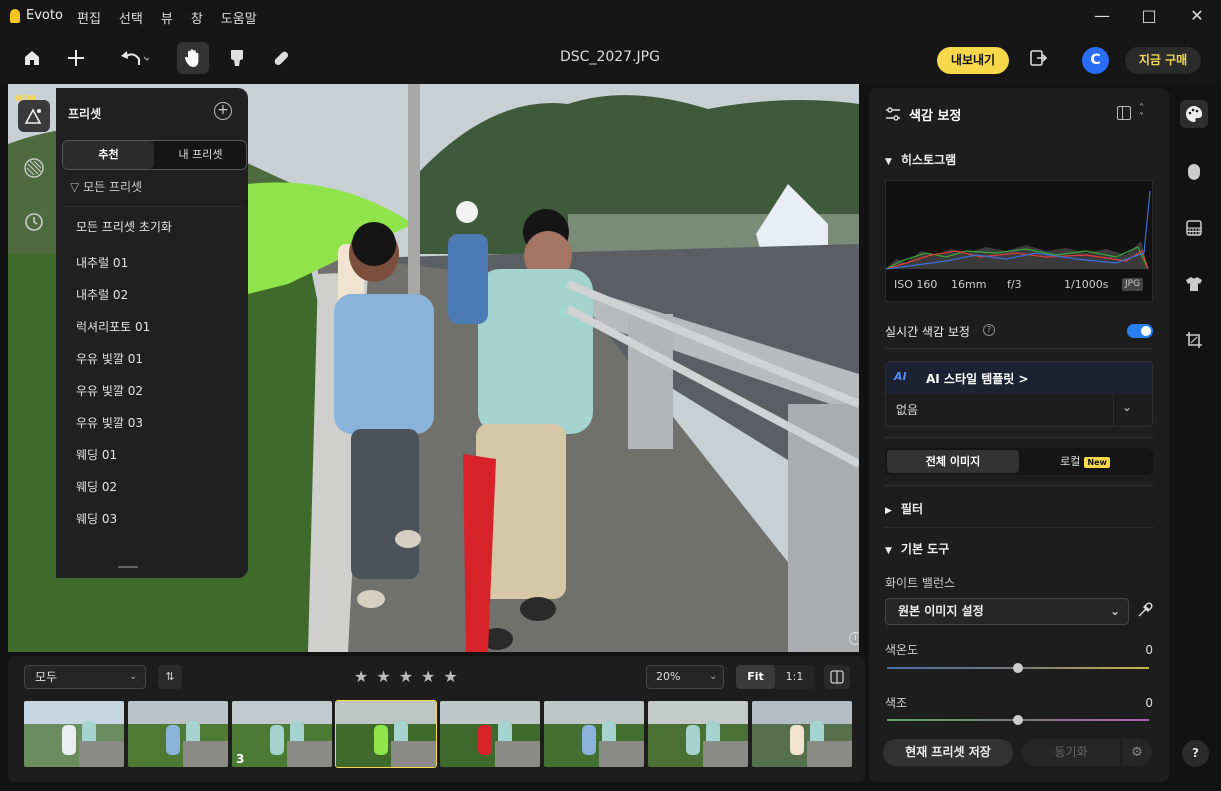  I want to click on palette-icon, so click(1194, 114).